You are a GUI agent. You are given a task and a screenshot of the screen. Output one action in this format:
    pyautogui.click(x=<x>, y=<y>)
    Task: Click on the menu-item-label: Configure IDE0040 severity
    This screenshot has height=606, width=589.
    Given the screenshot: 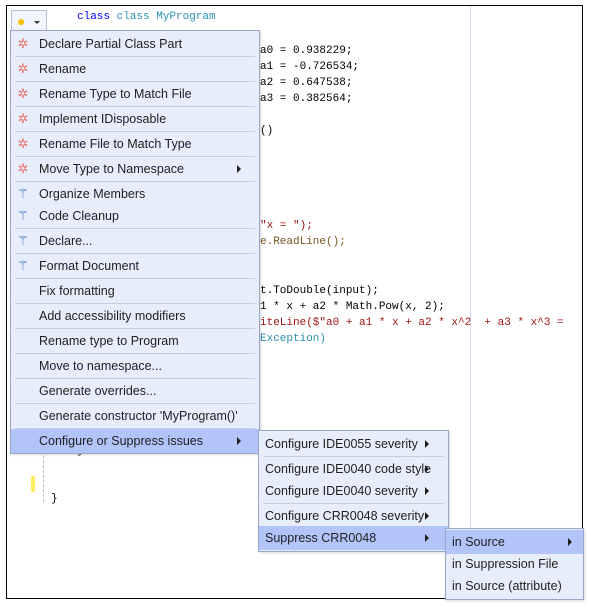 What is the action you would take?
    pyautogui.click(x=341, y=491)
    